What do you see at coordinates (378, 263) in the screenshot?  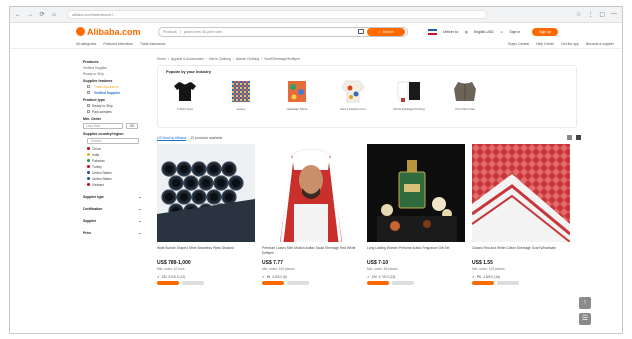 I see `product-price: US$ 7-10` at bounding box center [378, 263].